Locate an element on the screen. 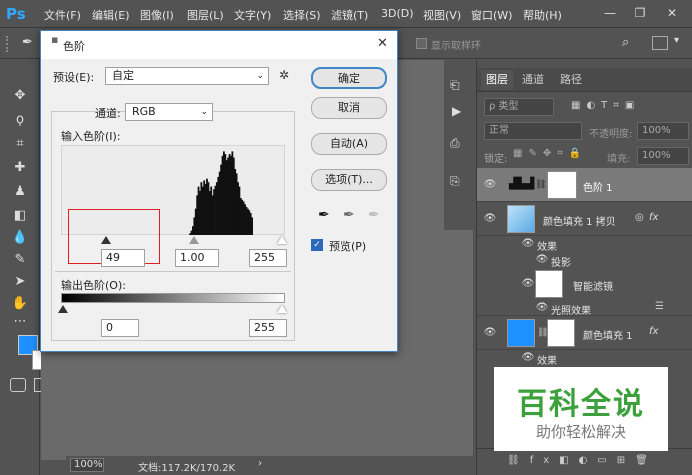  layer-row-levels: 👁 ▟▙▟ ⛓ 色阶 1 is located at coordinates (584, 185).